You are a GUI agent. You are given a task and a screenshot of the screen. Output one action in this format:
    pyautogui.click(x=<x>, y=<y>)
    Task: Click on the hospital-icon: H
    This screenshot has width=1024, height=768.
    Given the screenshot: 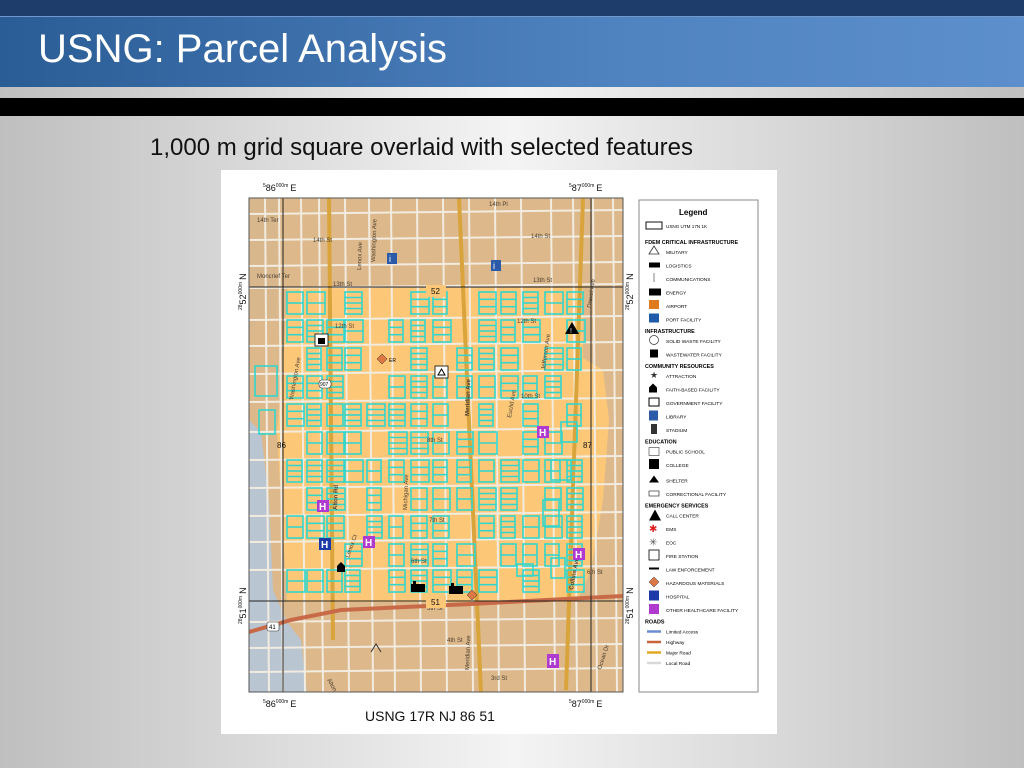 What is the action you would take?
    pyautogui.click(x=325, y=544)
    